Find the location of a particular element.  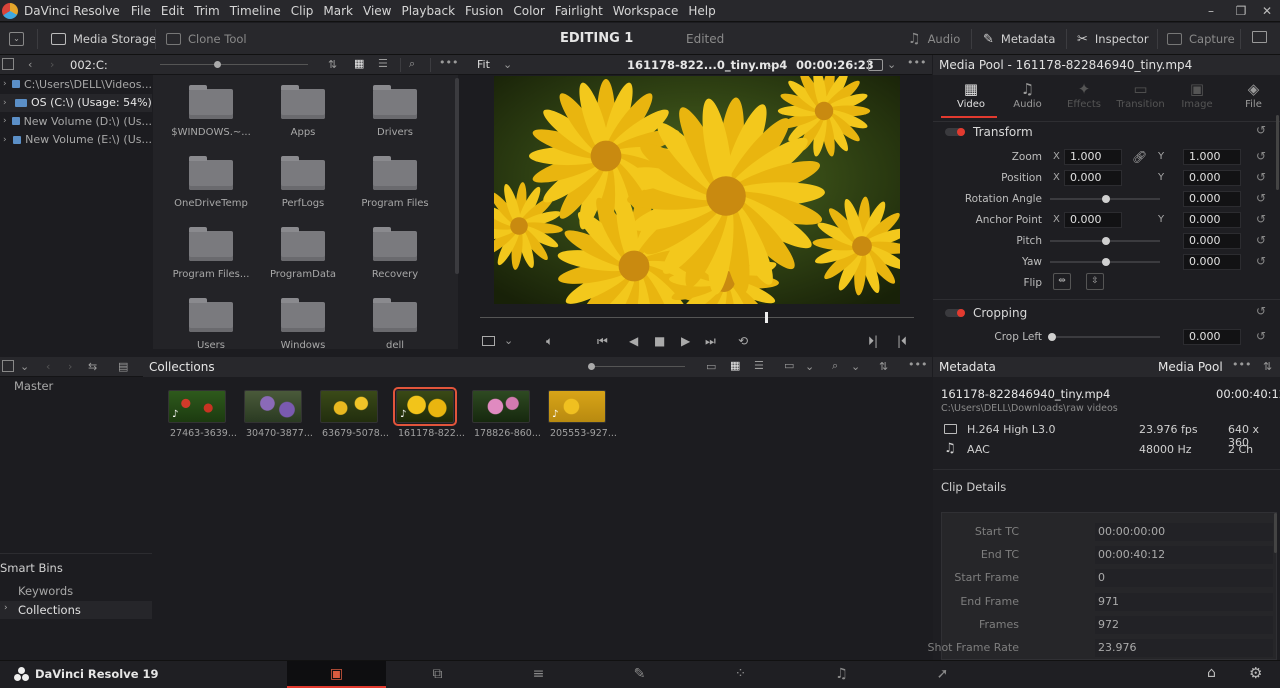

sync-icon: ⇆ is located at coordinates (92, 366).